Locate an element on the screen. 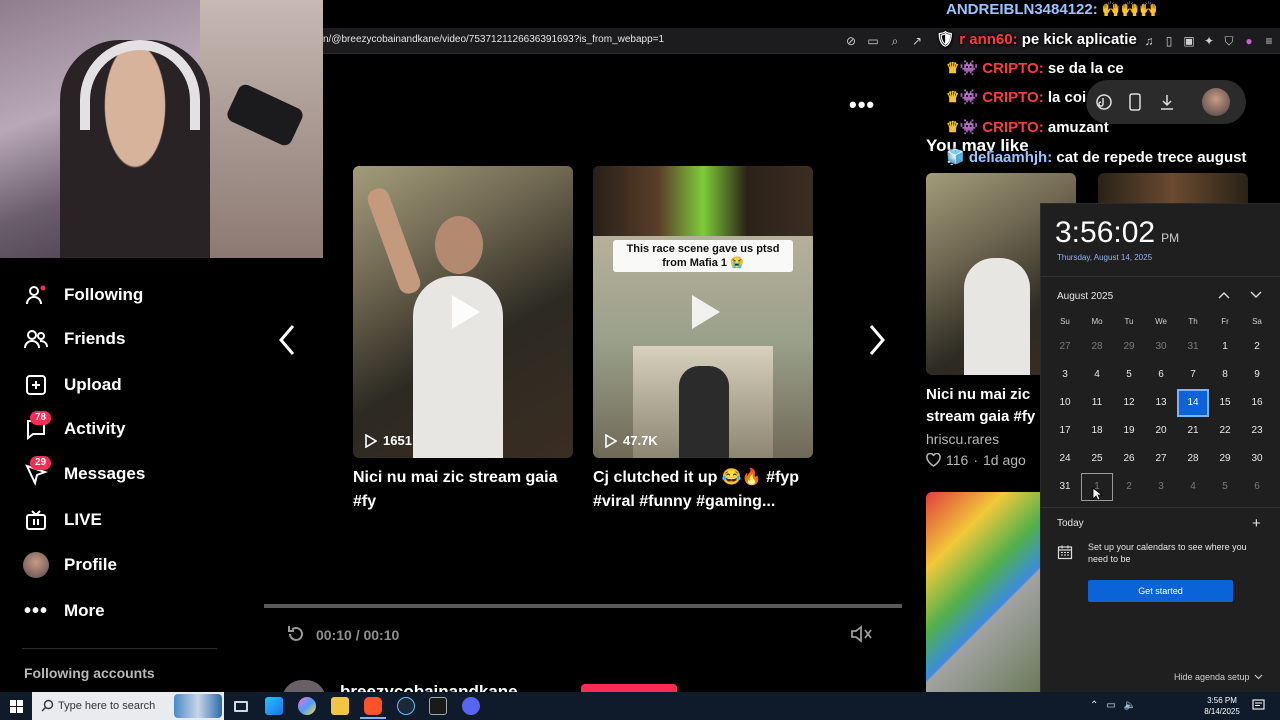 The image size is (1280, 720). calendar-day: 13 is located at coordinates (1161, 403).